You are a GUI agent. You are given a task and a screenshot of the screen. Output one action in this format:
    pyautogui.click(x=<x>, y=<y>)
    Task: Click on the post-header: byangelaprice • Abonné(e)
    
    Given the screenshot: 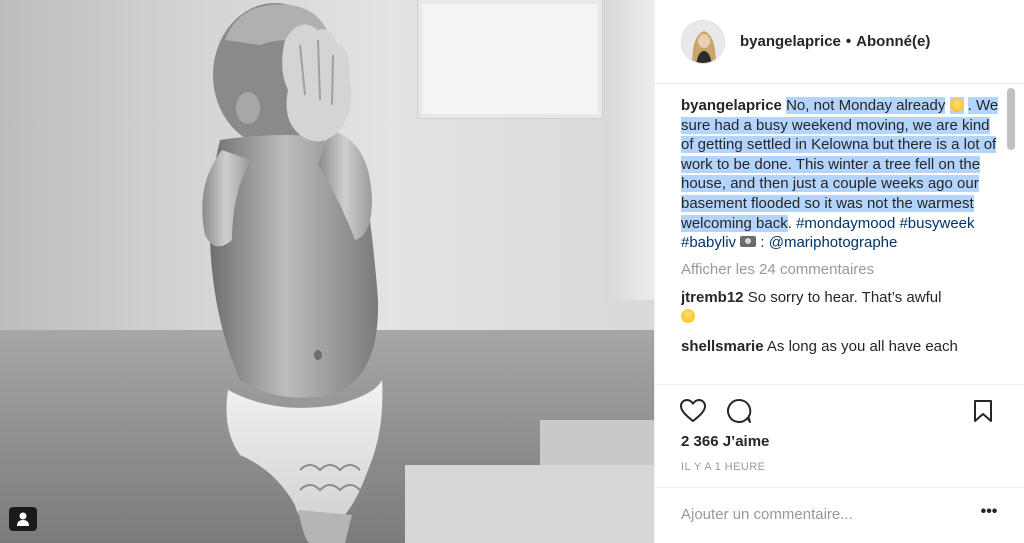 What is the action you would take?
    pyautogui.click(x=839, y=42)
    